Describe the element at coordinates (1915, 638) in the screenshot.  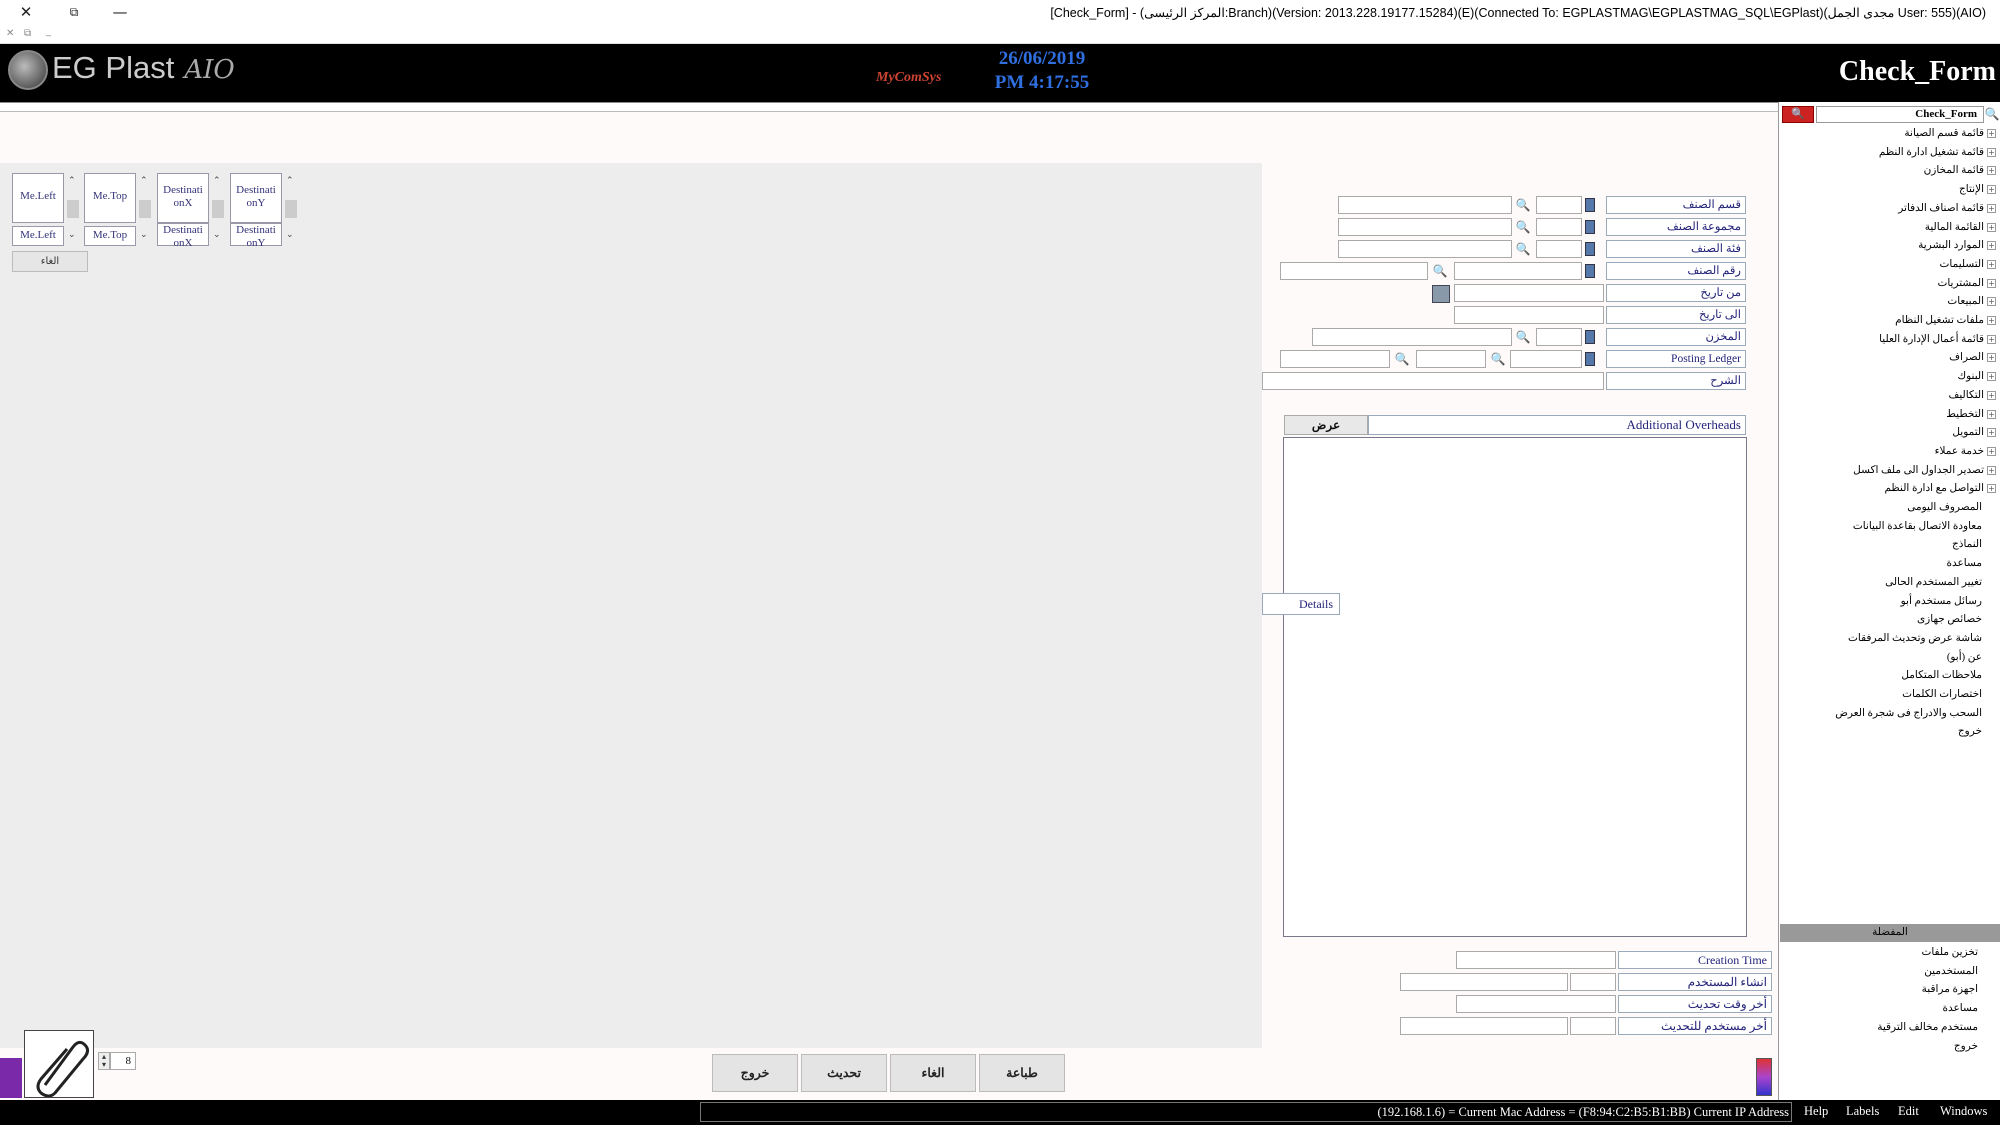
I see `tree-item: شاشة عرض وتحديث المرفقات` at that location.